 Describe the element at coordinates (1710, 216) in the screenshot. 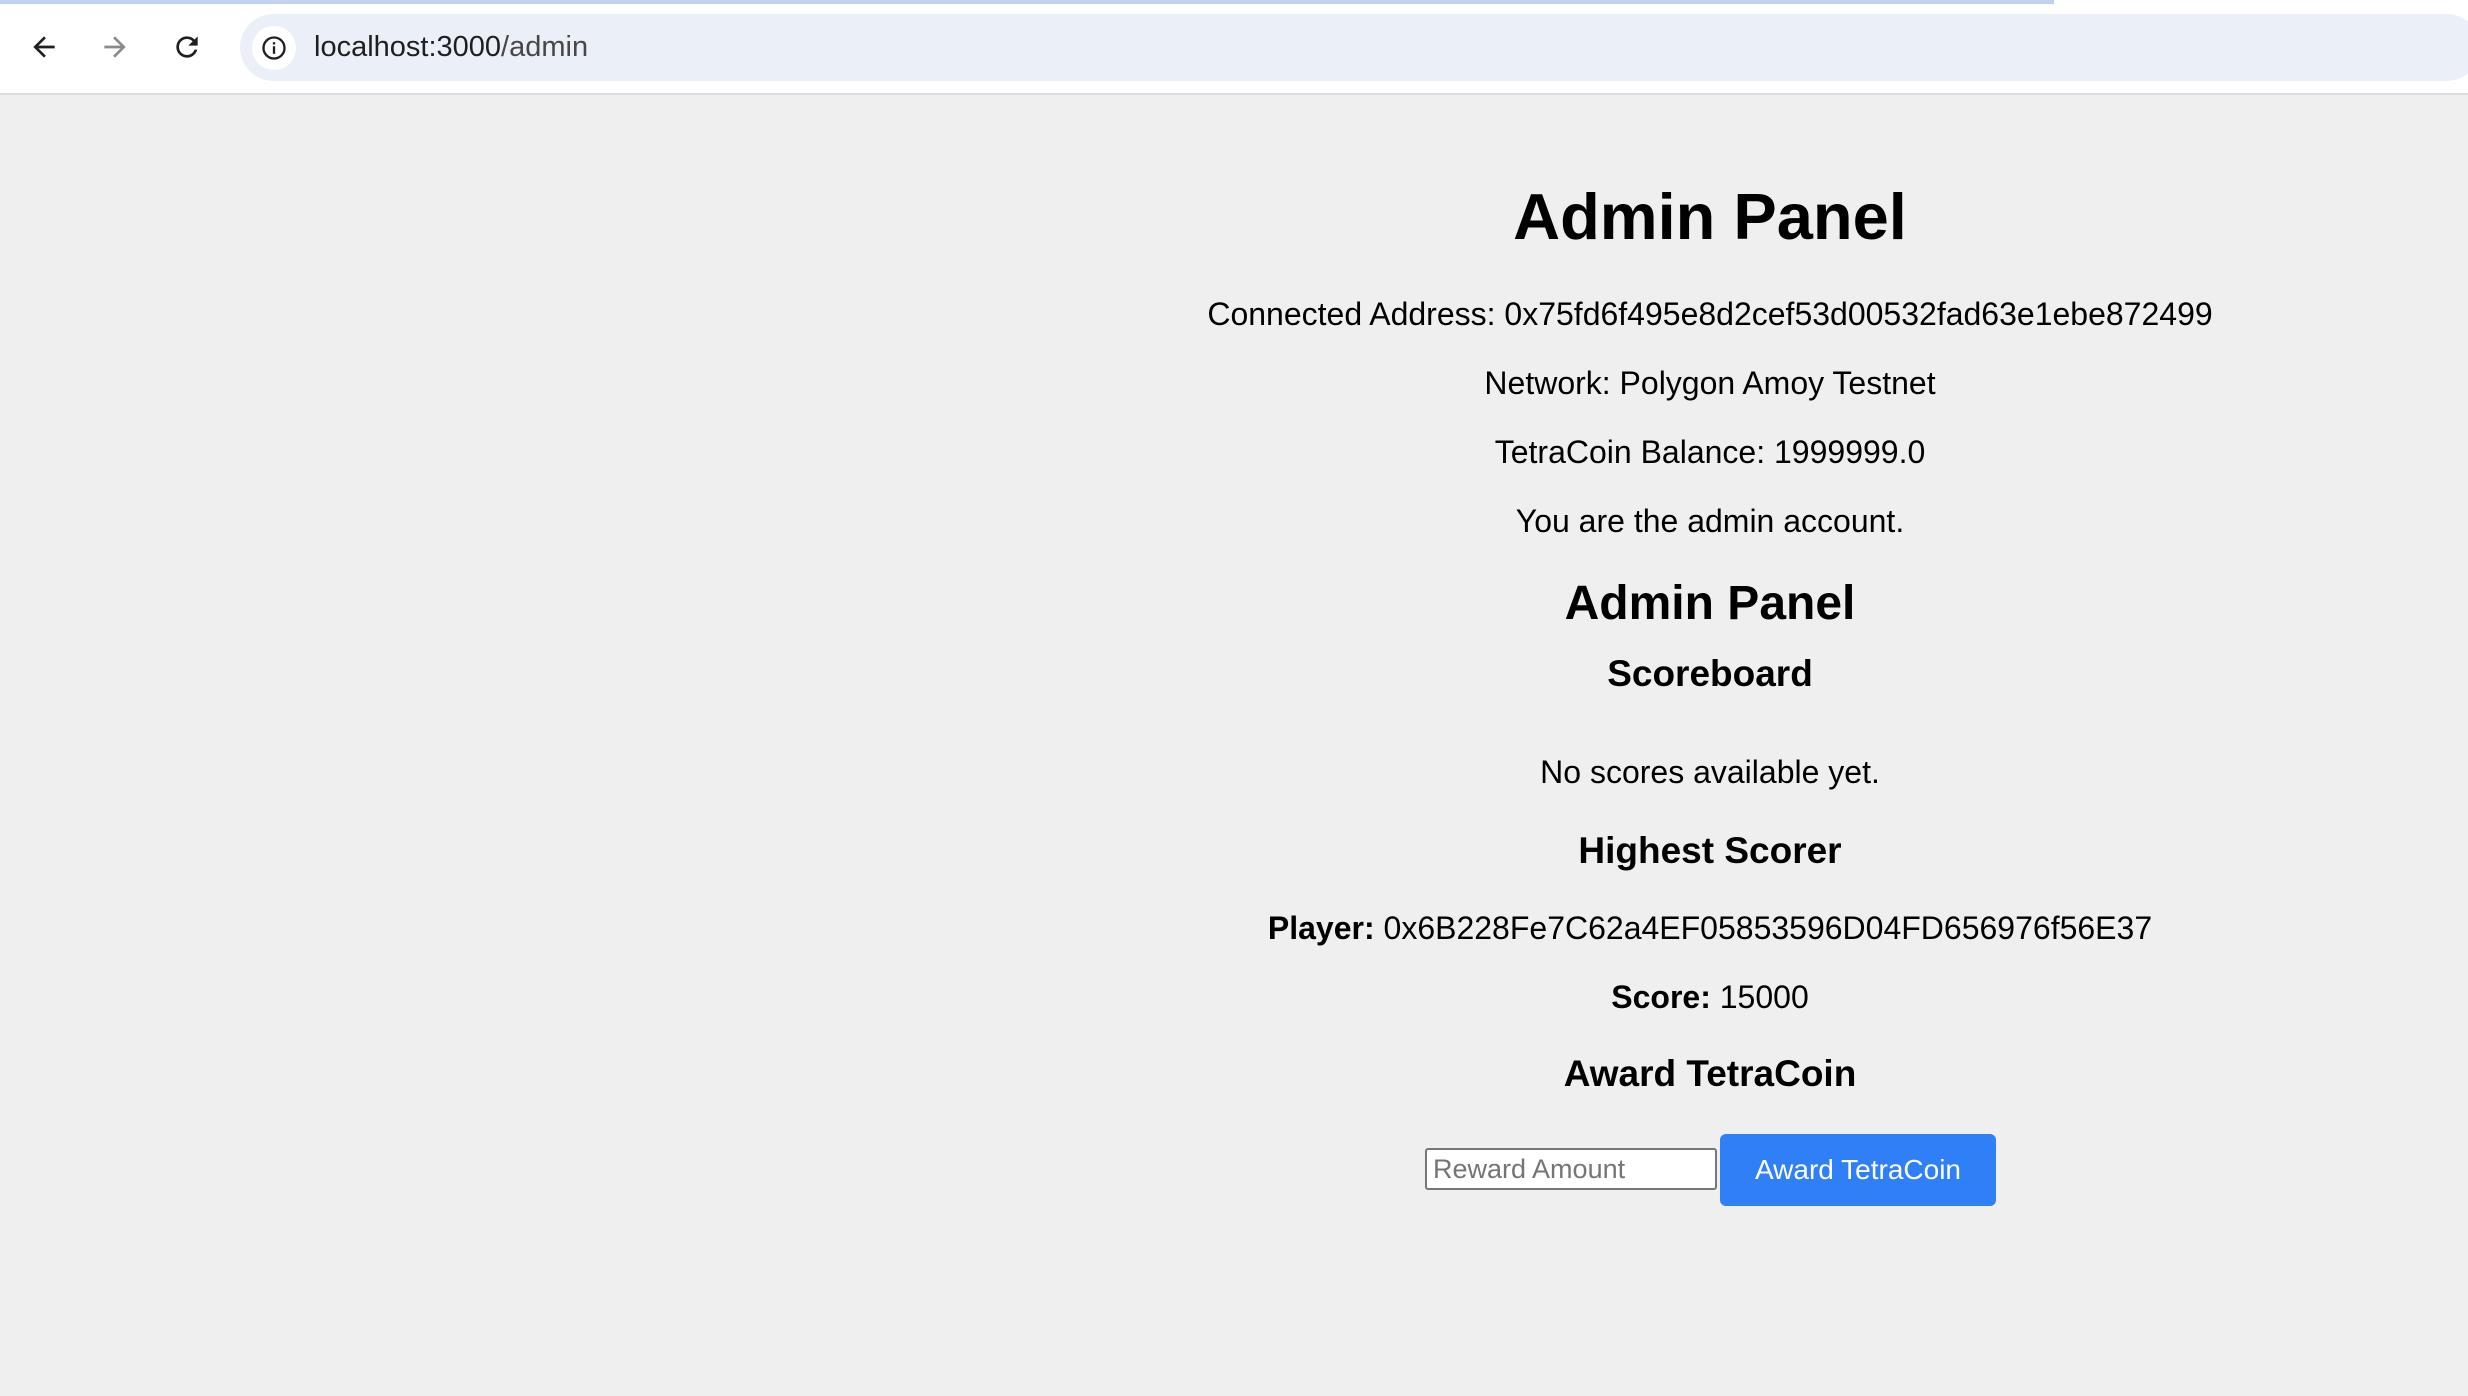

I see `page-title: Admin Panel` at that location.